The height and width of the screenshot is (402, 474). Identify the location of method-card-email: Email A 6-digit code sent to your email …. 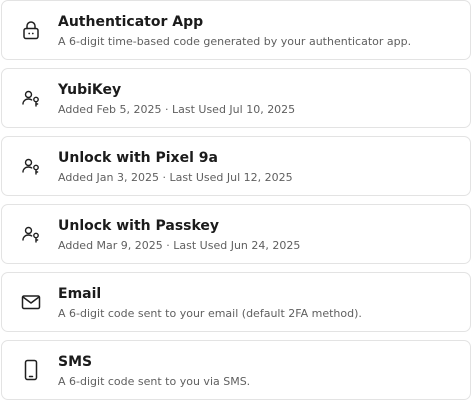
(236, 302).